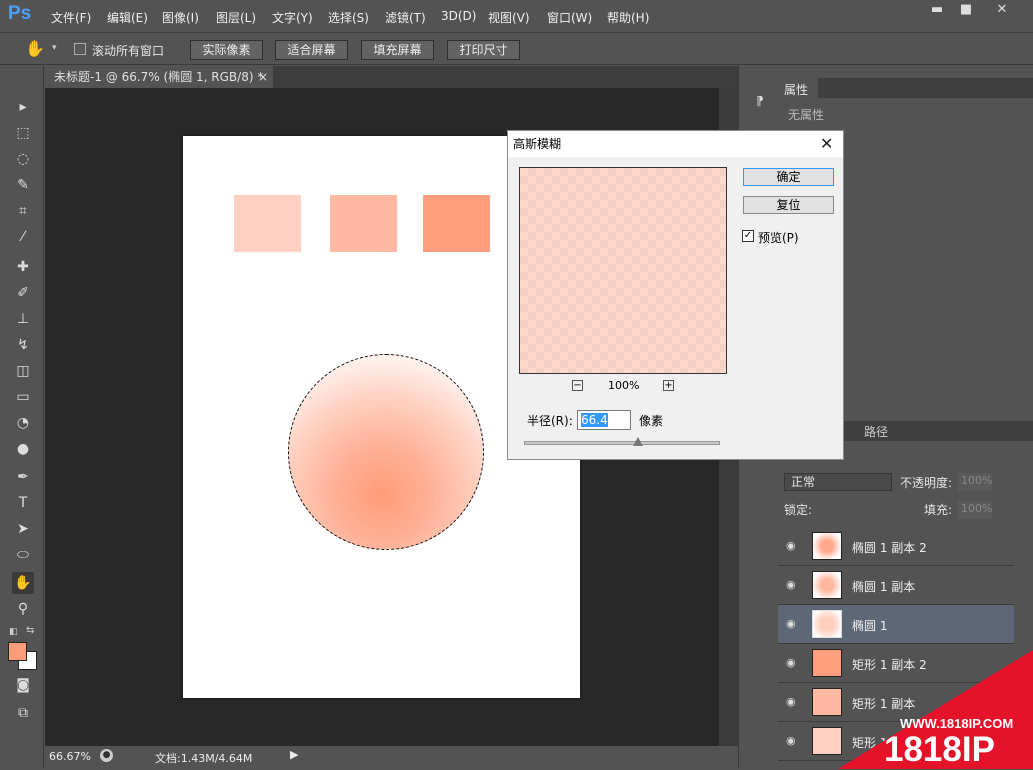 The image size is (1033, 770). What do you see at coordinates (236, 17) in the screenshot?
I see `menu-layer: 图层(L)` at bounding box center [236, 17].